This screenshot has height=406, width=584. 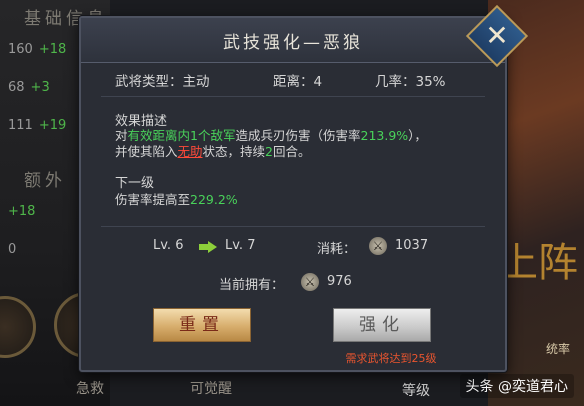 What do you see at coordinates (12, 249) in the screenshot?
I see `extra-stat: 0` at bounding box center [12, 249].